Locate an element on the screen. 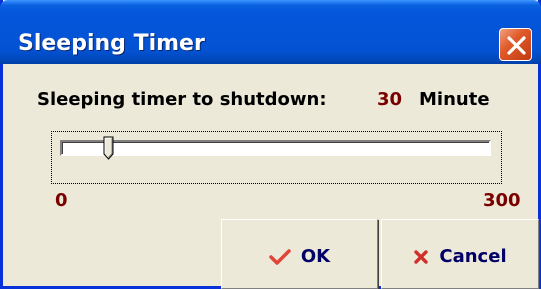  slider-thumb is located at coordinates (108, 148).